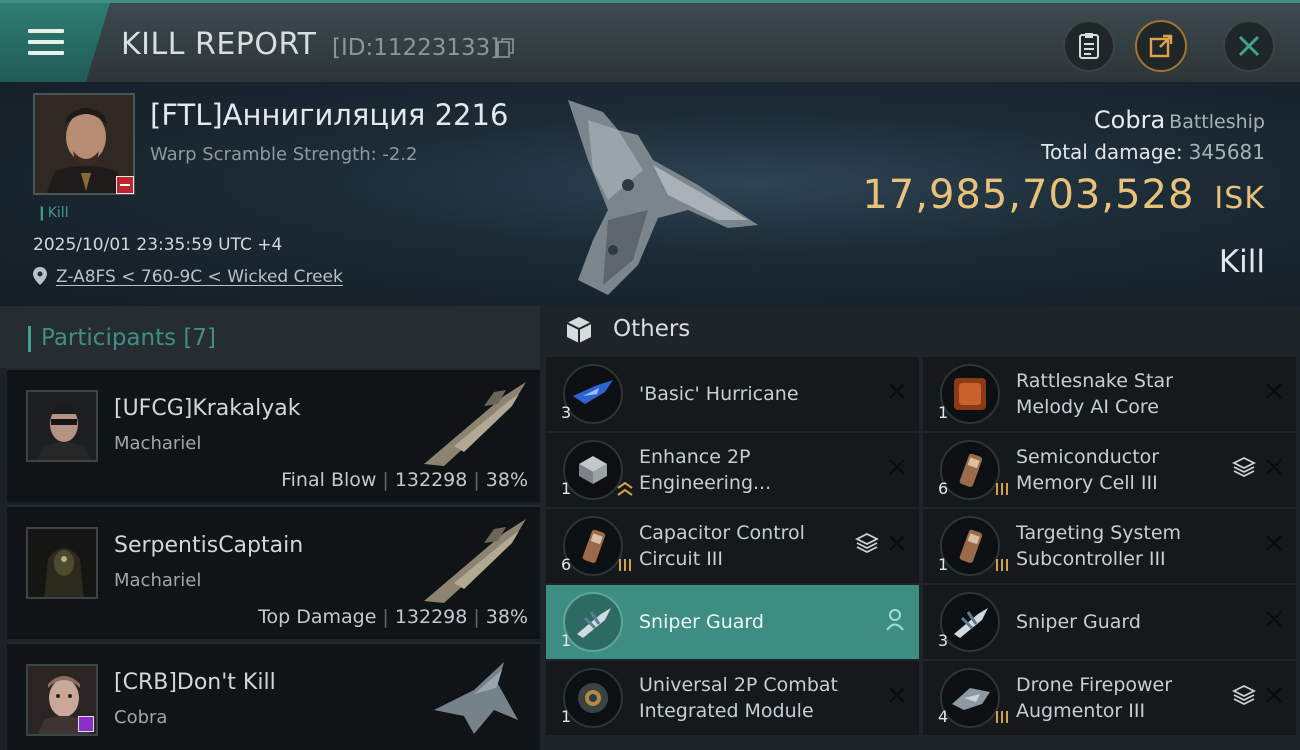 This screenshot has width=1300, height=750. What do you see at coordinates (943, 716) in the screenshot?
I see `item-quantity: 4` at bounding box center [943, 716].